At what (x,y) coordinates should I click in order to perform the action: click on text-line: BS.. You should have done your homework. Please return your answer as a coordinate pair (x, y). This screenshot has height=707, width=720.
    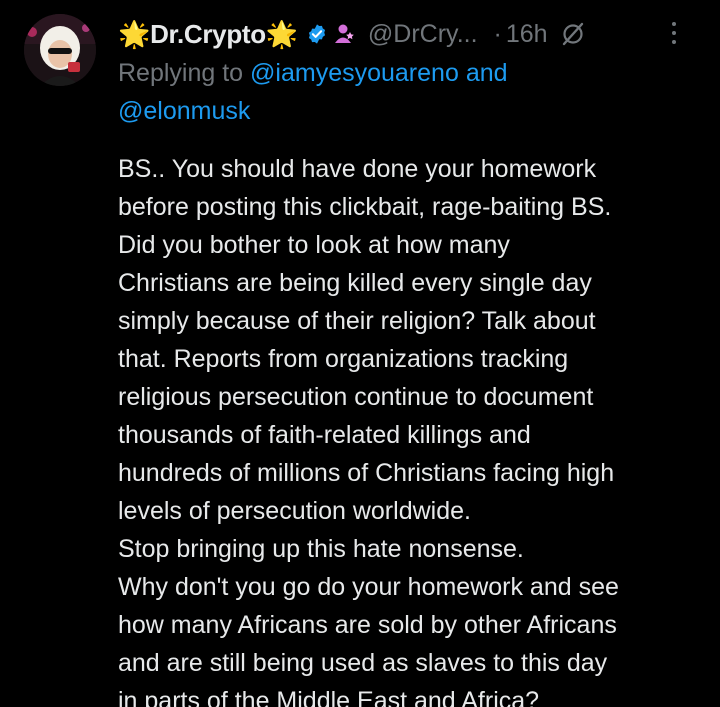
    Looking at the image, I should click on (357, 169).